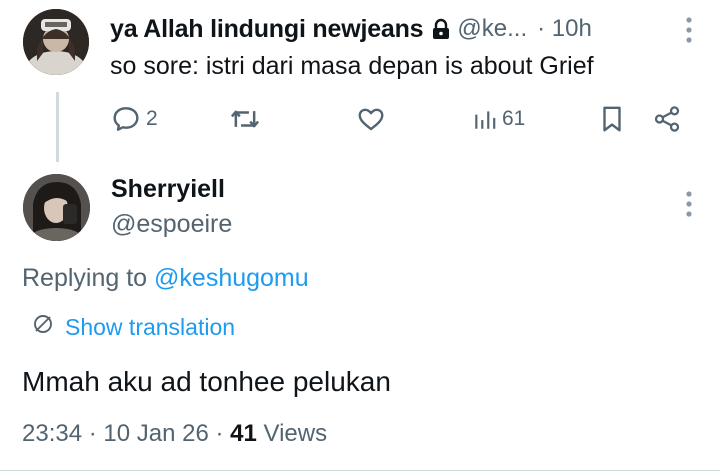 This screenshot has width=720, height=475. What do you see at coordinates (126, 119) in the screenshot?
I see `comment-icon` at bounding box center [126, 119].